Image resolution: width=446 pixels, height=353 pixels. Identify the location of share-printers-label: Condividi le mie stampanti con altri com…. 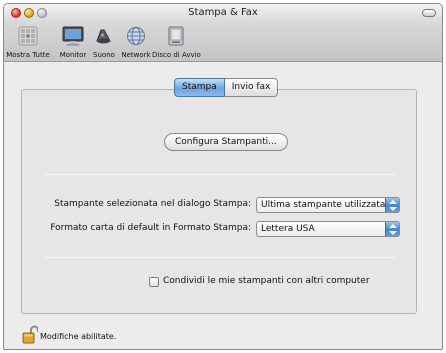
(266, 281).